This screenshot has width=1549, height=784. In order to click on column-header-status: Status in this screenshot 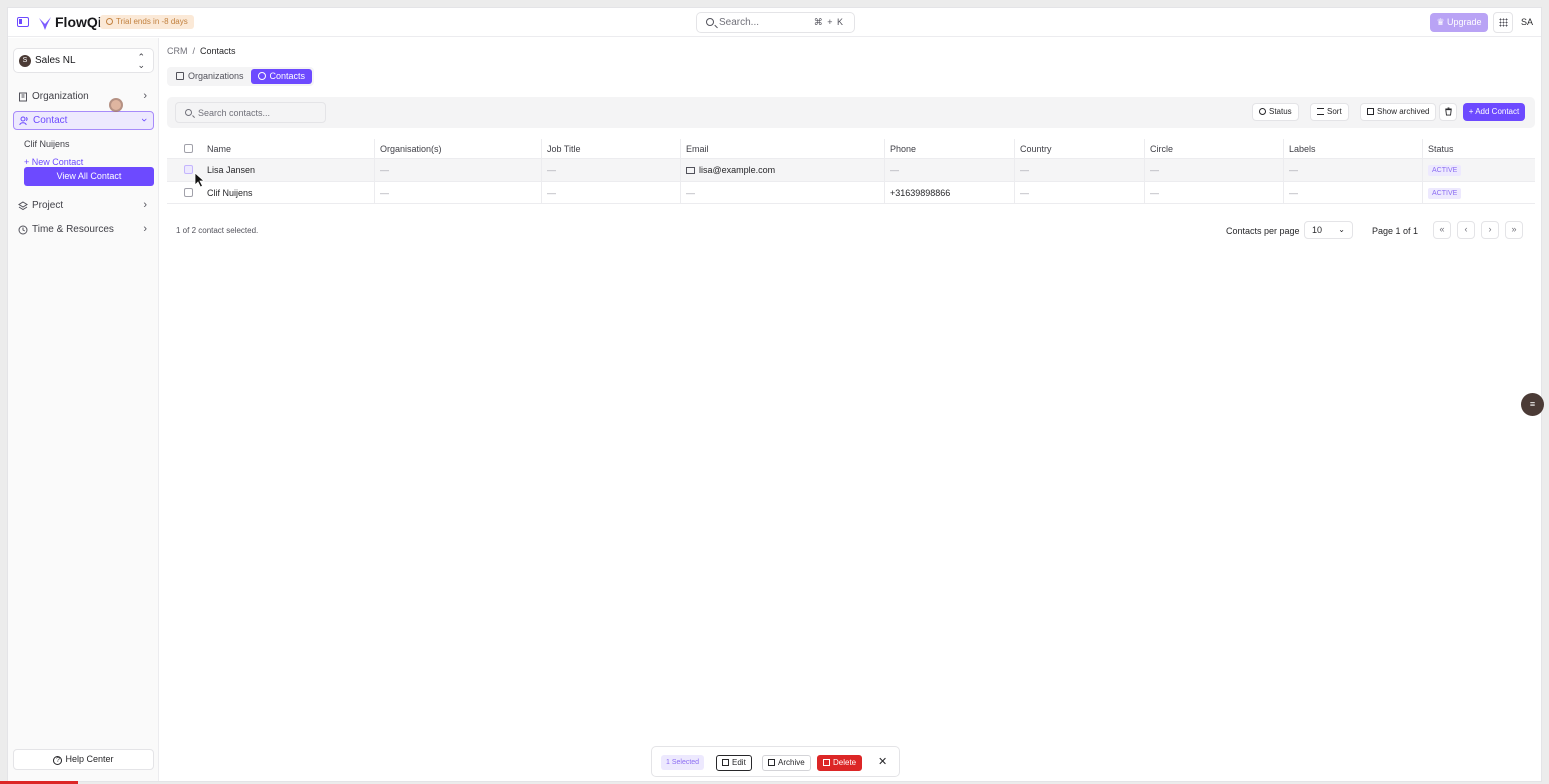, I will do `click(1478, 148)`.